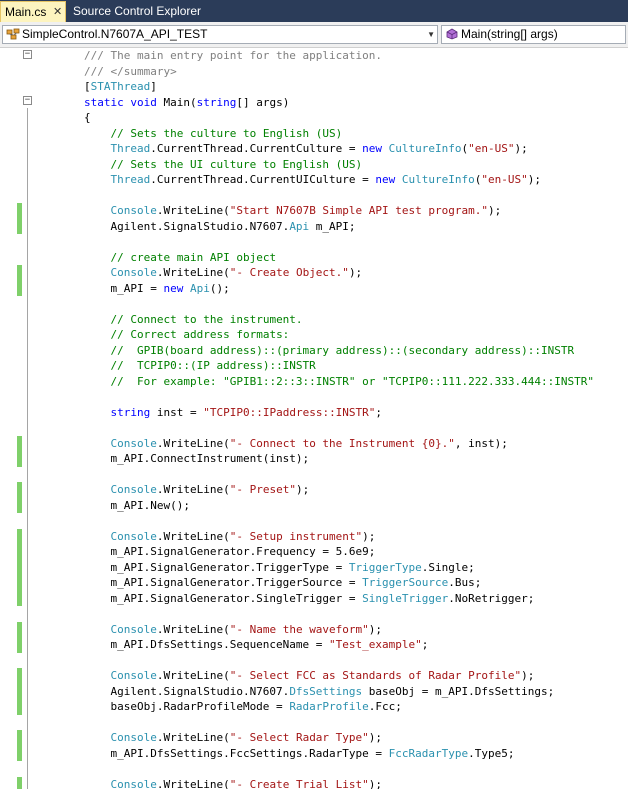 Image resolution: width=628 pixels, height=789 pixels. Describe the element at coordinates (200, 334) in the screenshot. I see `code-token: // Correct address formats:` at that location.